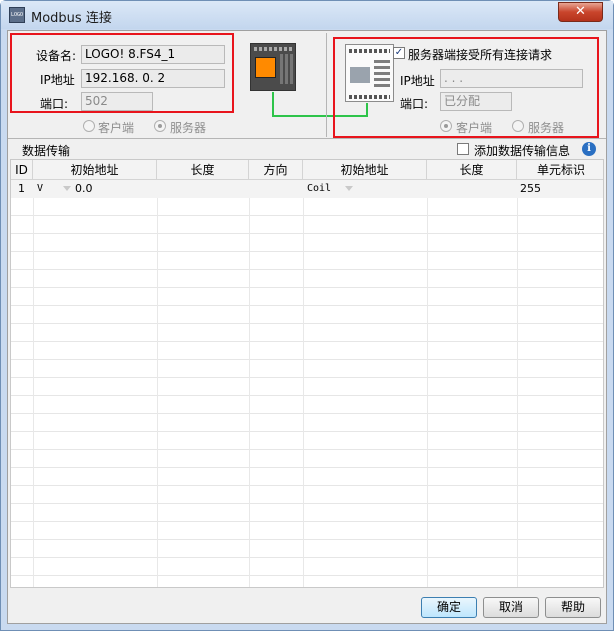  I want to click on table-header: ID 初始地址 长度 方向 初始地址 长度 单元标识, so click(307, 170).